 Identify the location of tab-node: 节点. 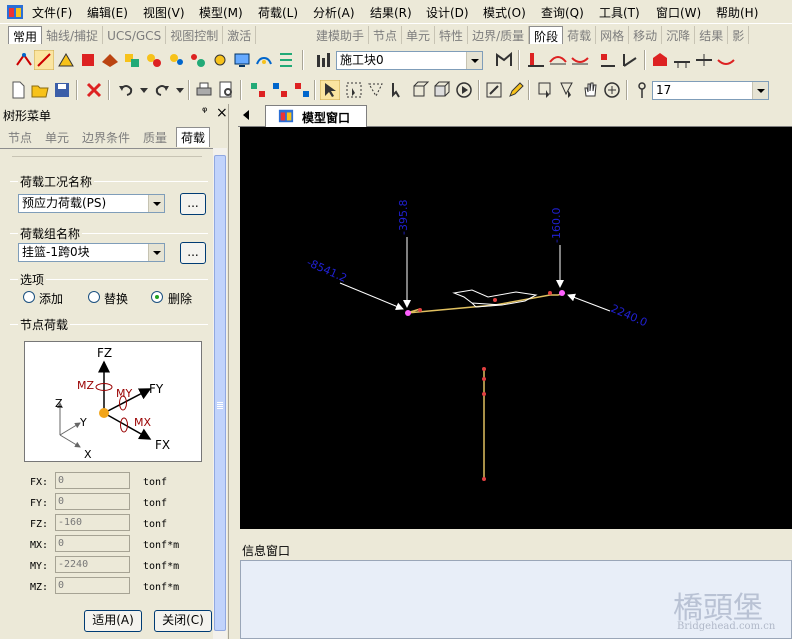
(386, 35).